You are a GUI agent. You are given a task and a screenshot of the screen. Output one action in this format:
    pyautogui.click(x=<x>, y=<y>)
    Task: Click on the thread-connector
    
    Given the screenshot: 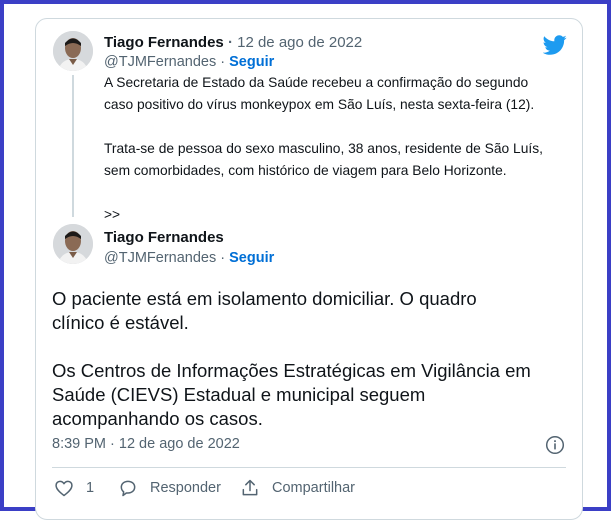 What is the action you would take?
    pyautogui.click(x=73, y=146)
    